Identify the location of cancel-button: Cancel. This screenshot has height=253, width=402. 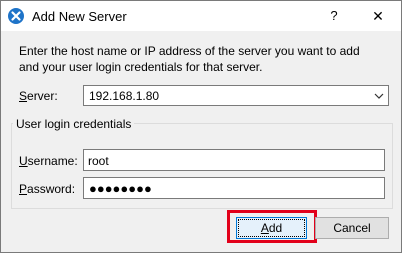
(352, 228).